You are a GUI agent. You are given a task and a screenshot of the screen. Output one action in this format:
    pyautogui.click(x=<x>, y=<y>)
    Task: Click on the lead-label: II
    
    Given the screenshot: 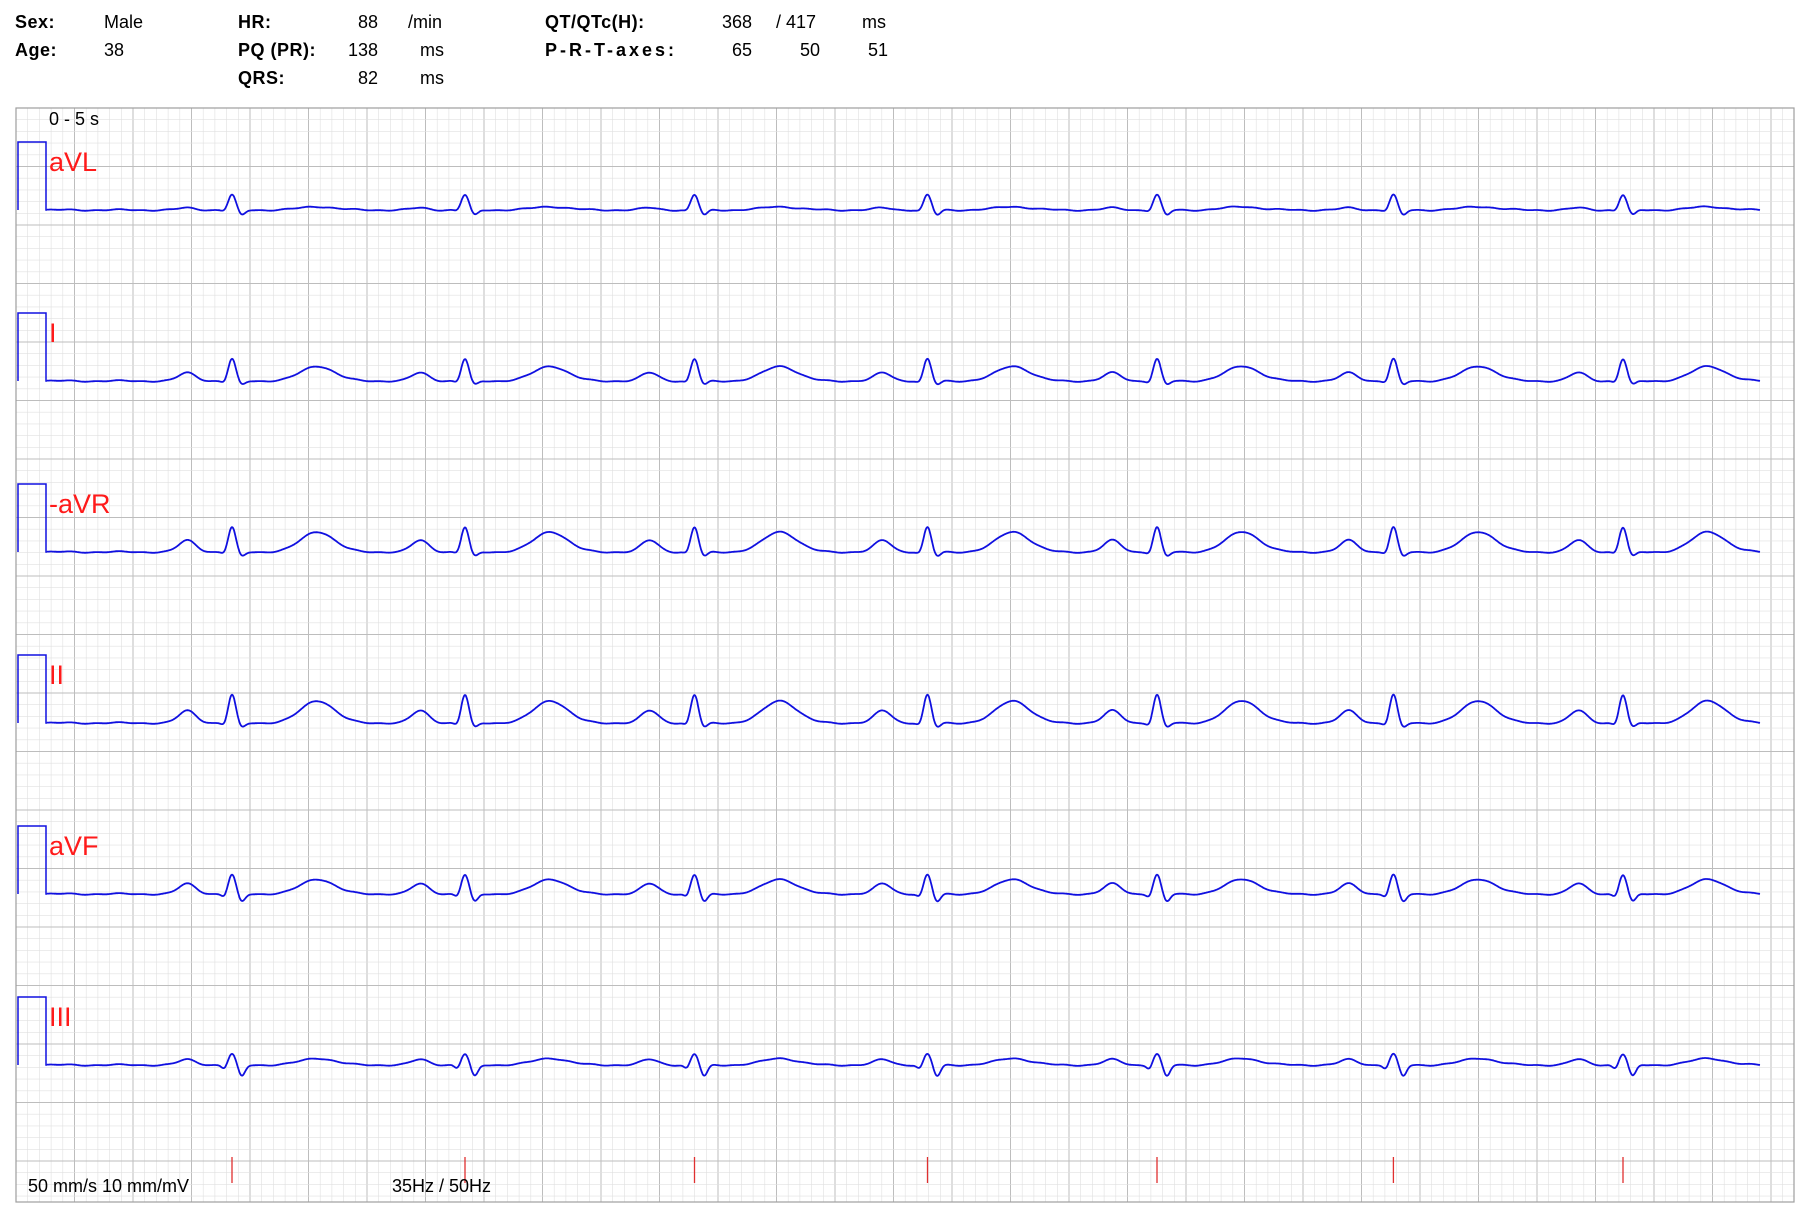 What is the action you would take?
    pyautogui.click(x=56, y=675)
    